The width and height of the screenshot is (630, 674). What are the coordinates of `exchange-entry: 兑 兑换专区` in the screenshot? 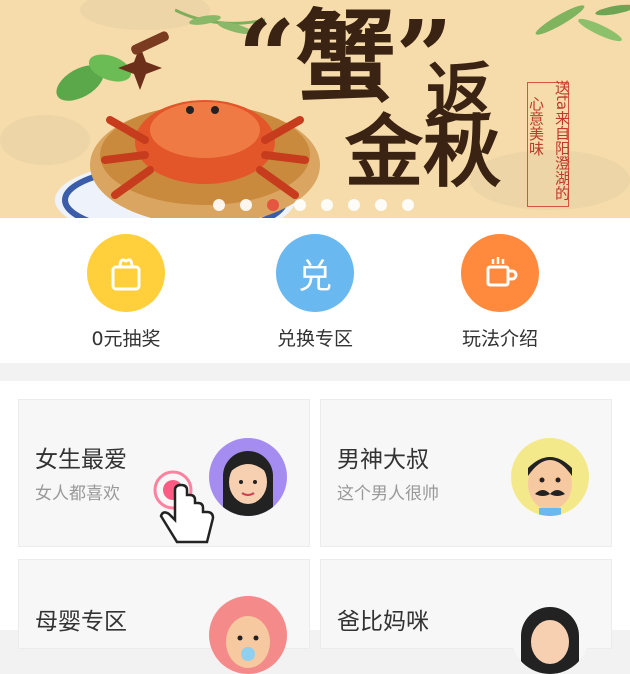 It's located at (315, 292).